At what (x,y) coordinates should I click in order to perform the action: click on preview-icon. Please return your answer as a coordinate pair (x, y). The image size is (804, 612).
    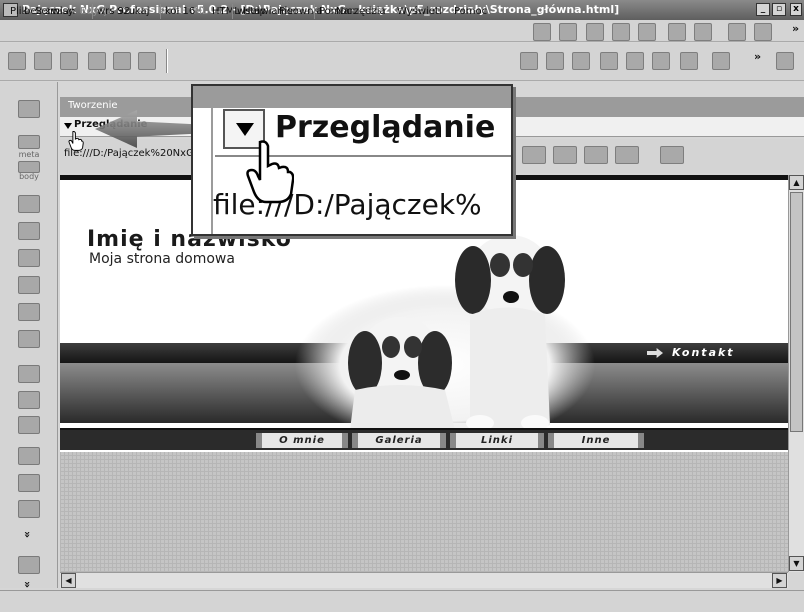
    Looking at the image, I should click on (621, 32).